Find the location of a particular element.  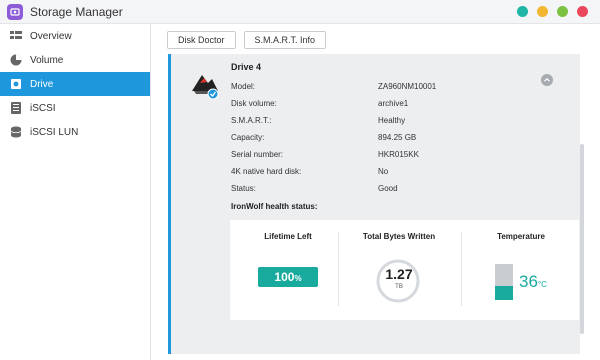

iscsi-icon is located at coordinates (15, 108).